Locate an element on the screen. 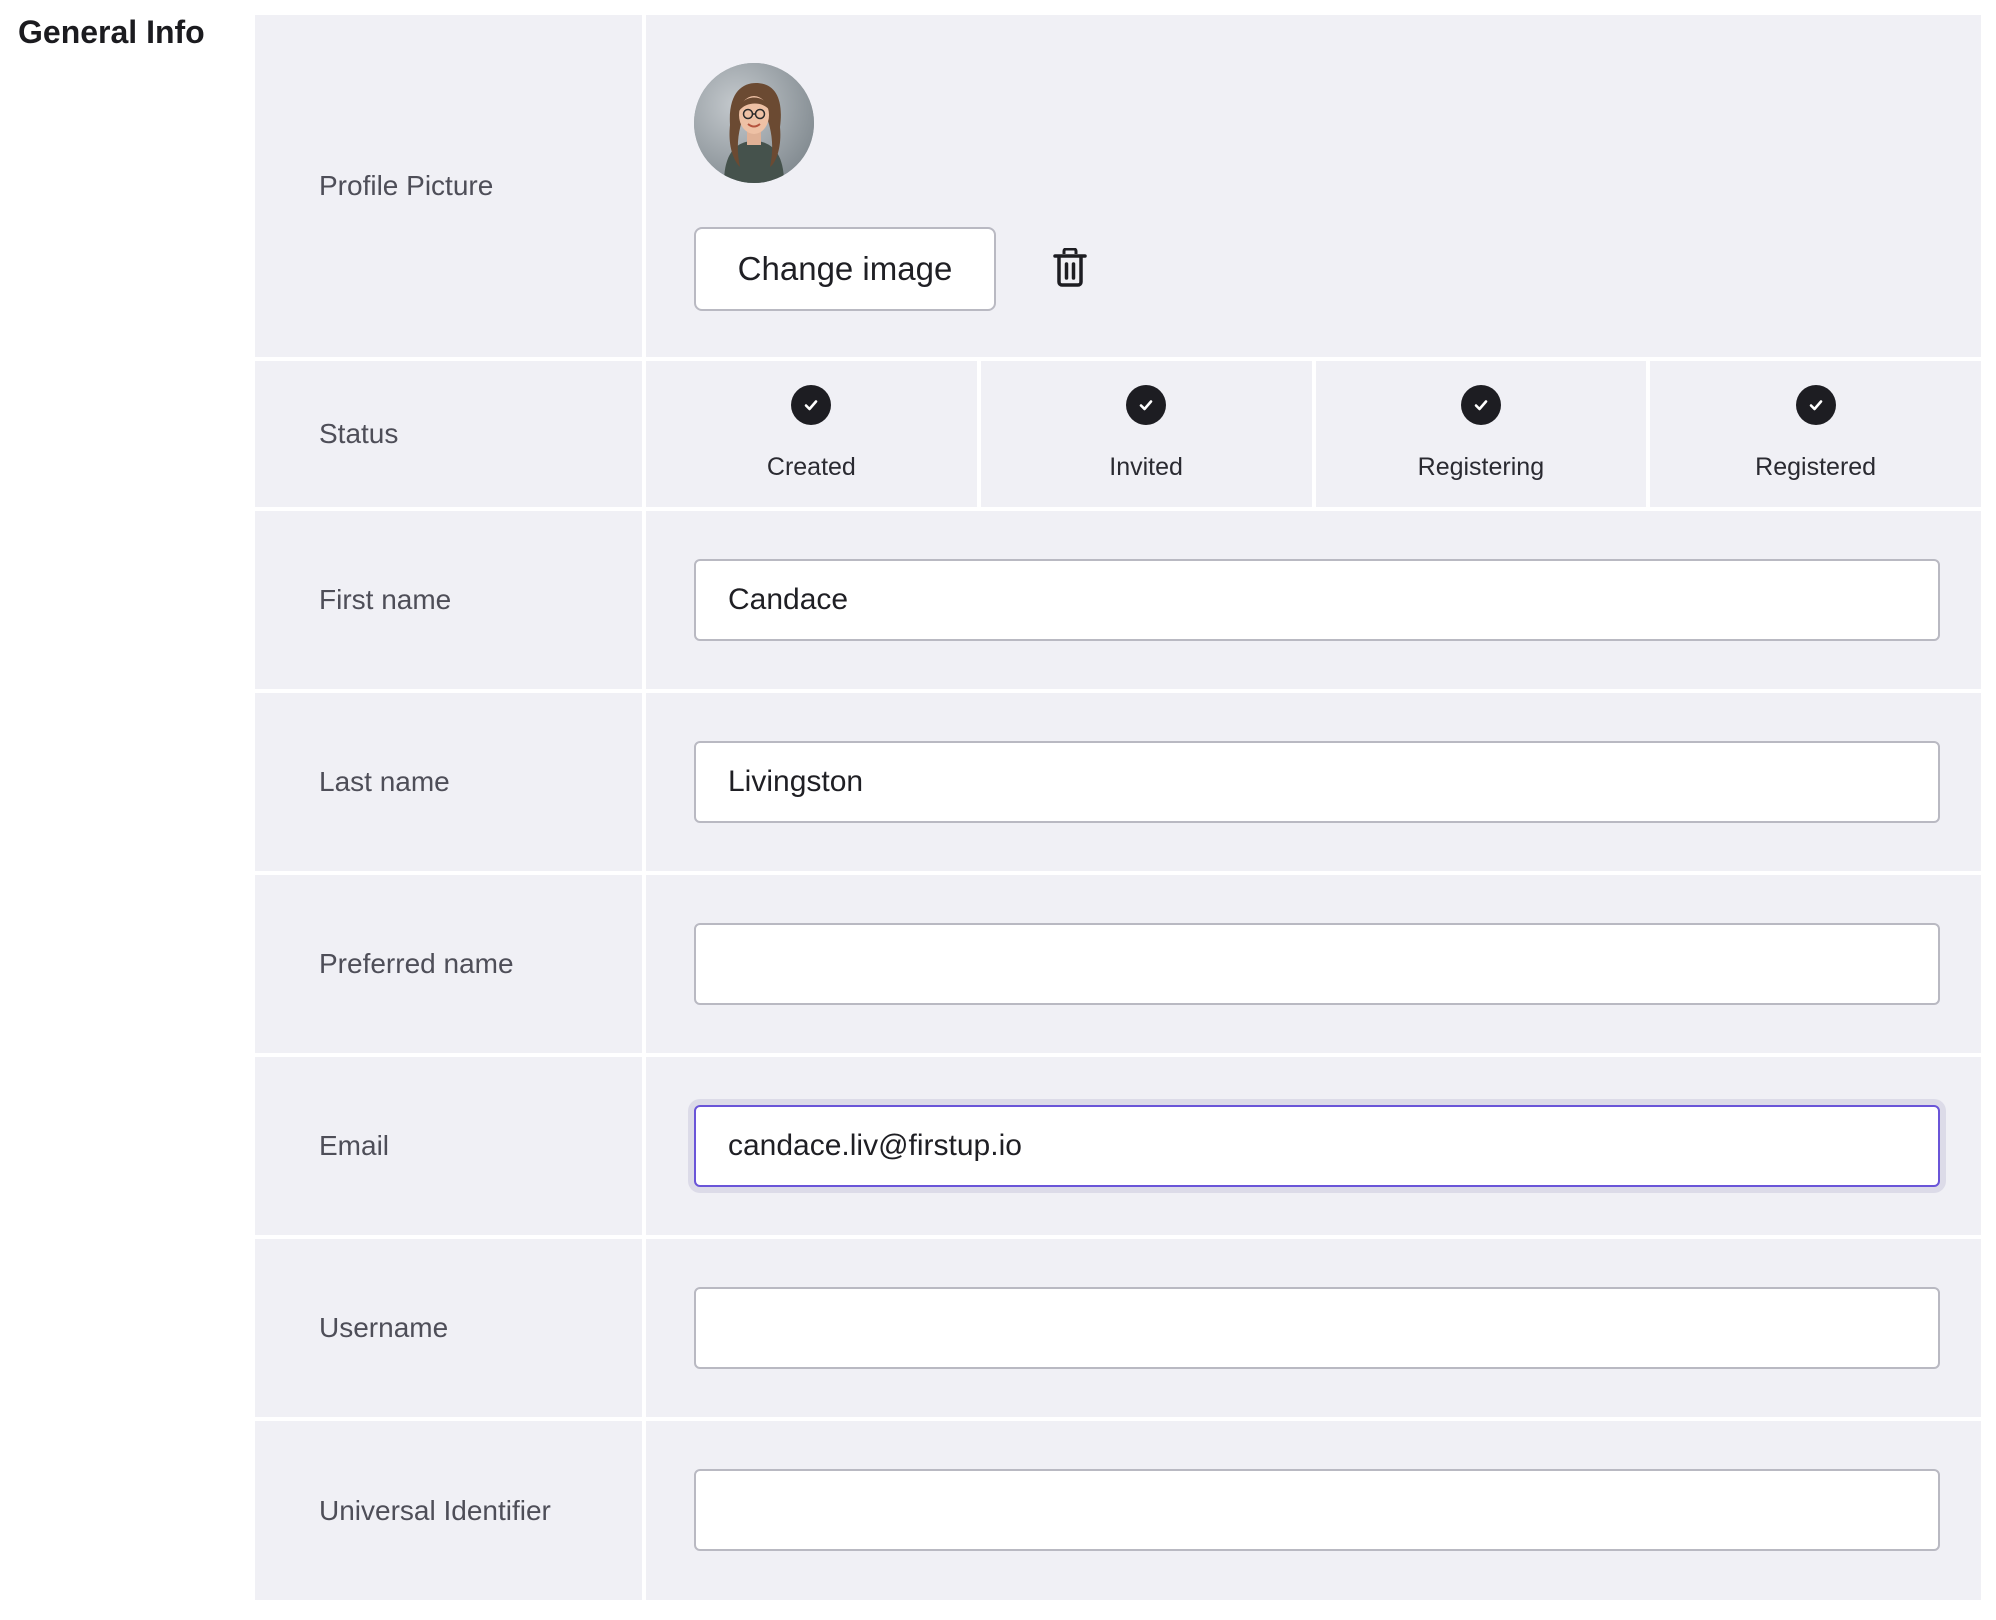 The image size is (1996, 1620). universal-identifier-cell is located at coordinates (1313, 1510).